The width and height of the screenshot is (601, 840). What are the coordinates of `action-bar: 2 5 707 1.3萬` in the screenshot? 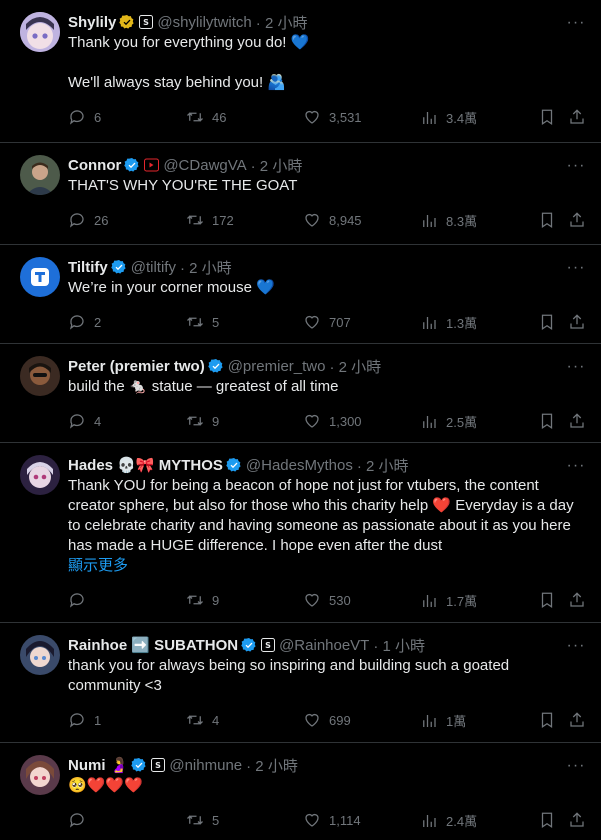 It's located at (326, 322).